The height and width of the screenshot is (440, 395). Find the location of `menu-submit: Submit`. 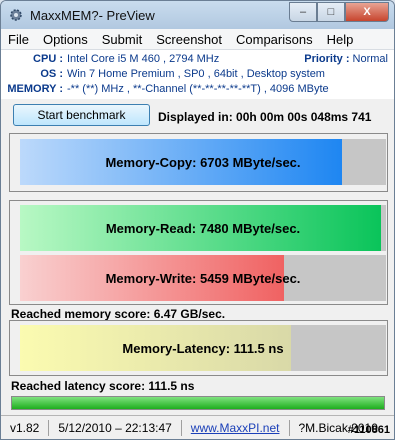

menu-submit: Submit is located at coordinates (122, 39).